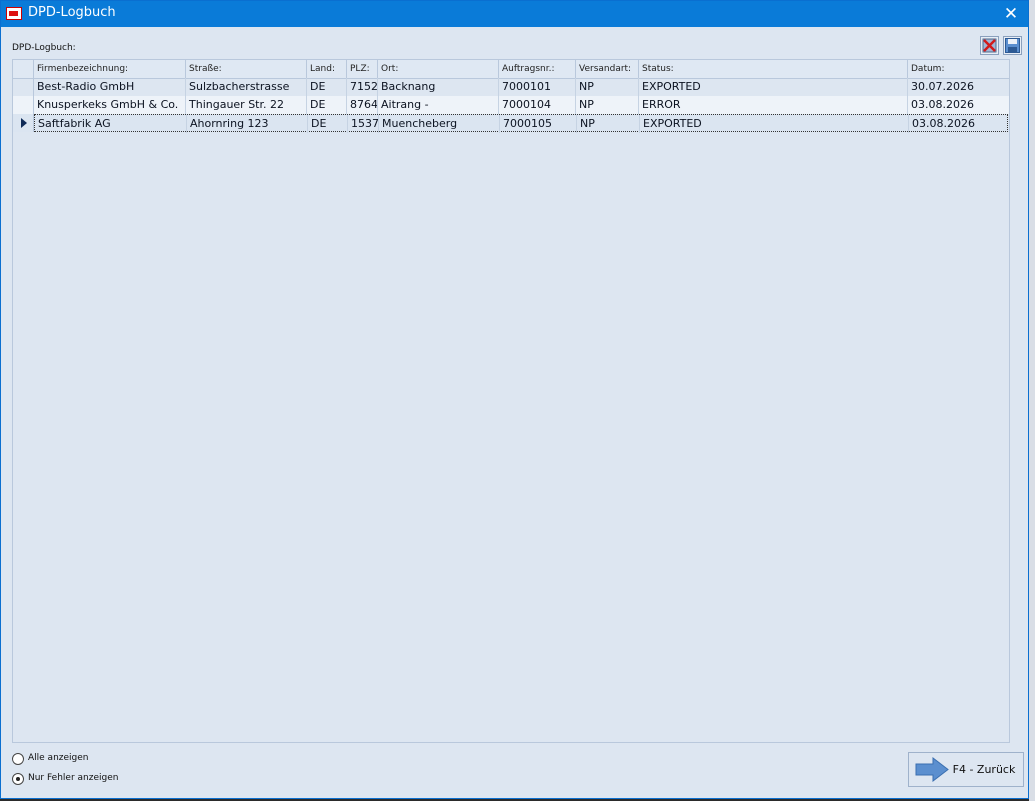 This screenshot has height=801, width=1035. I want to click on back-button-label: F4 - Zurück, so click(984, 769).